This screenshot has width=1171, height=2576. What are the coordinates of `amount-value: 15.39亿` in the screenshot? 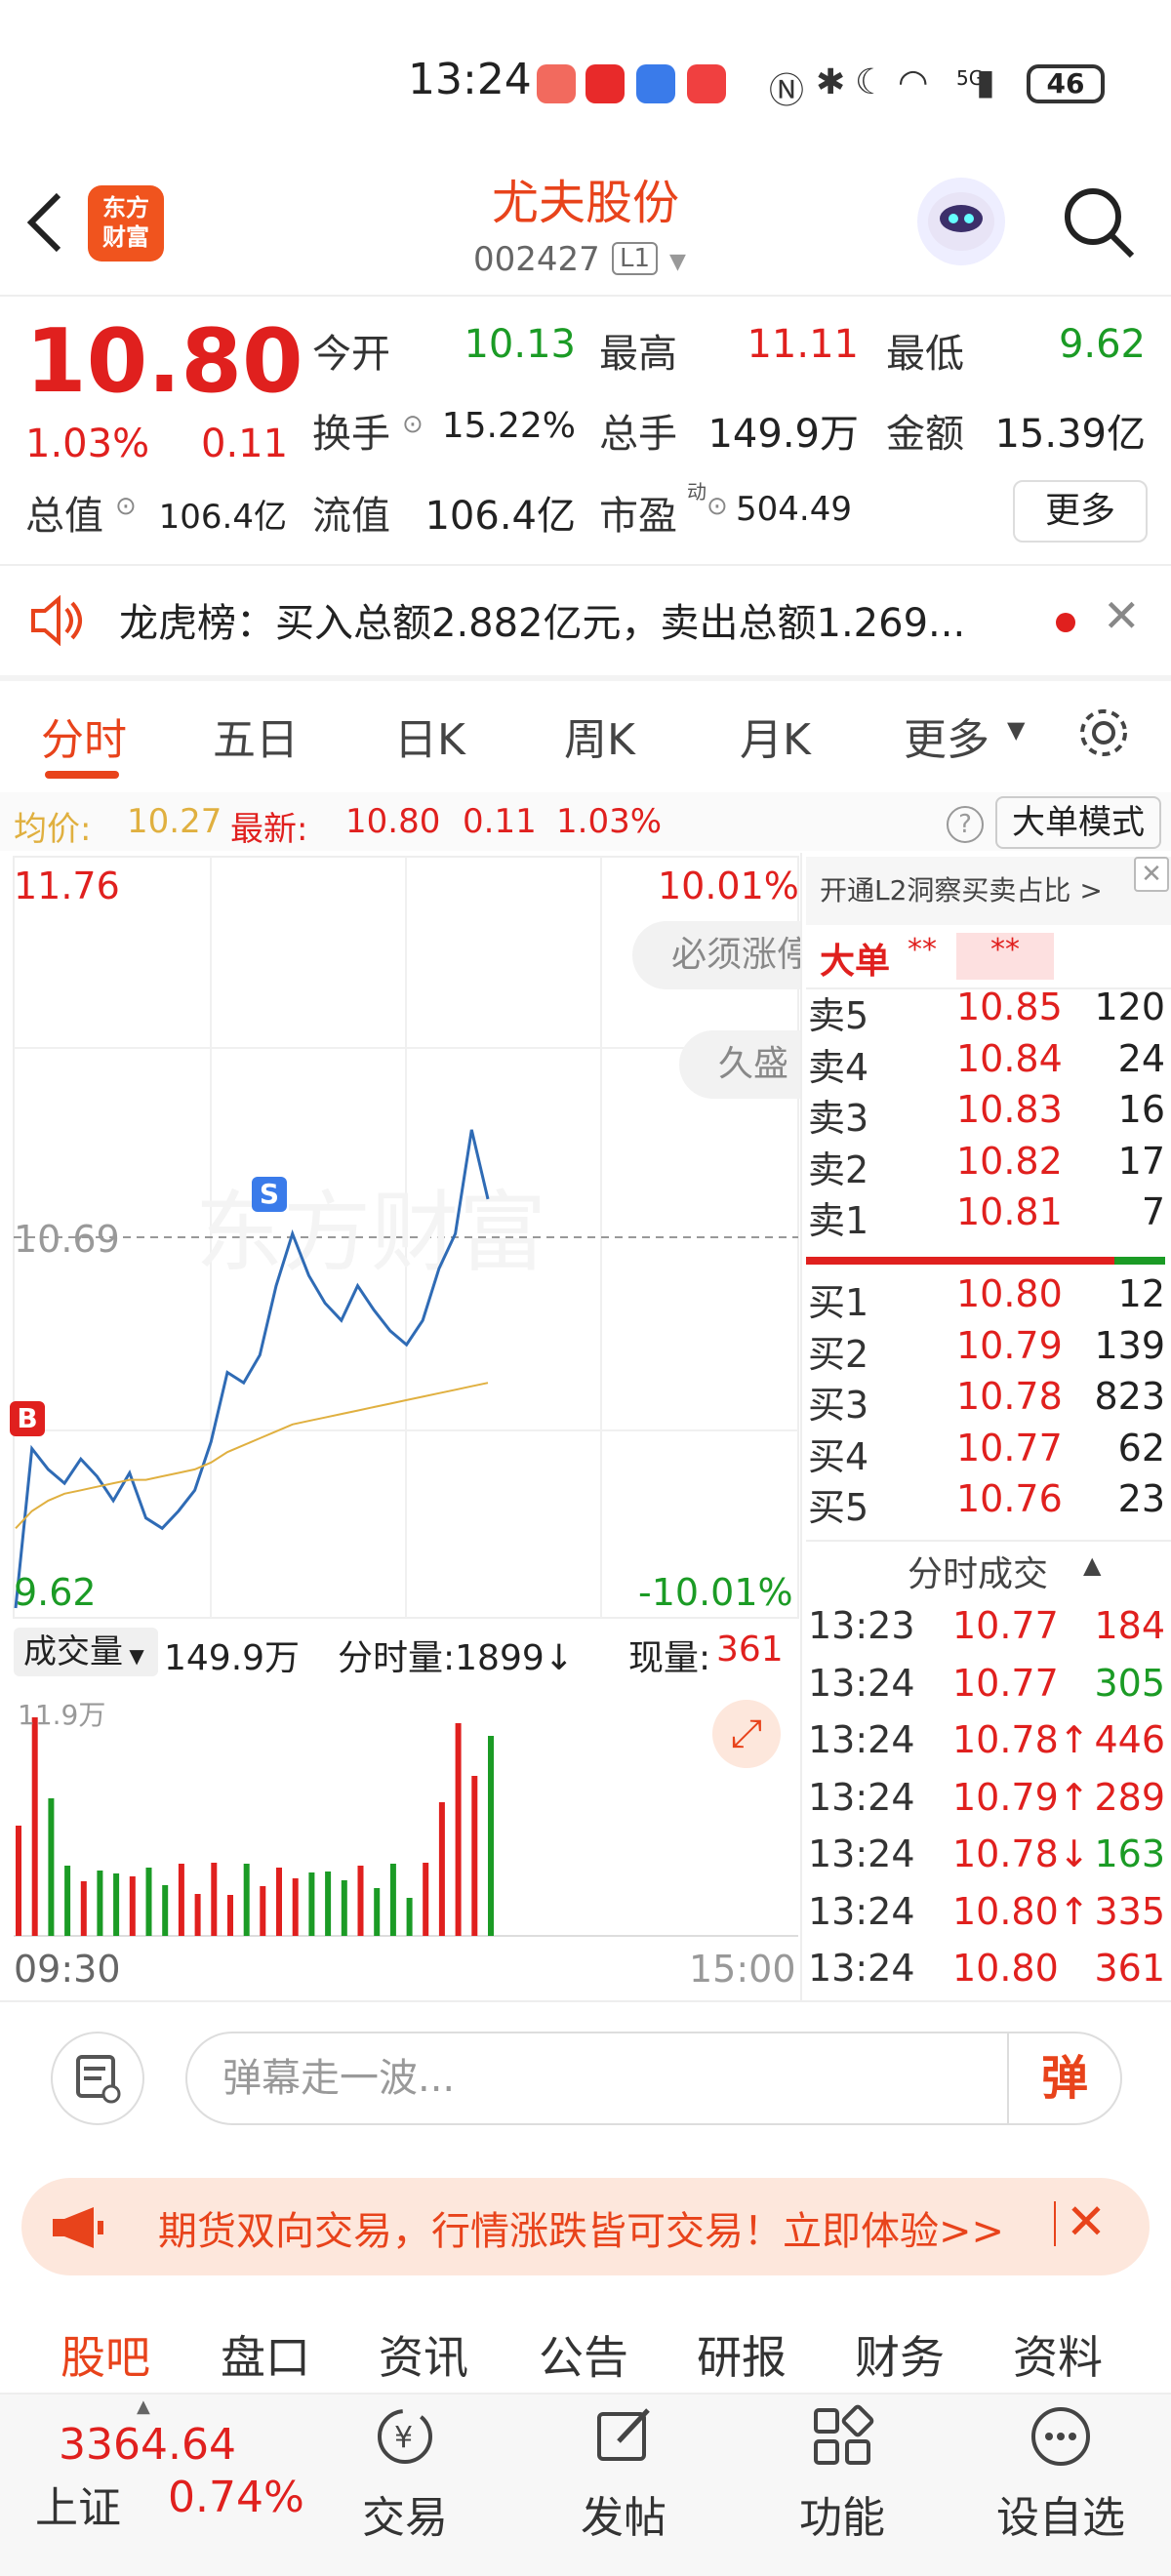 It's located at (1070, 434).